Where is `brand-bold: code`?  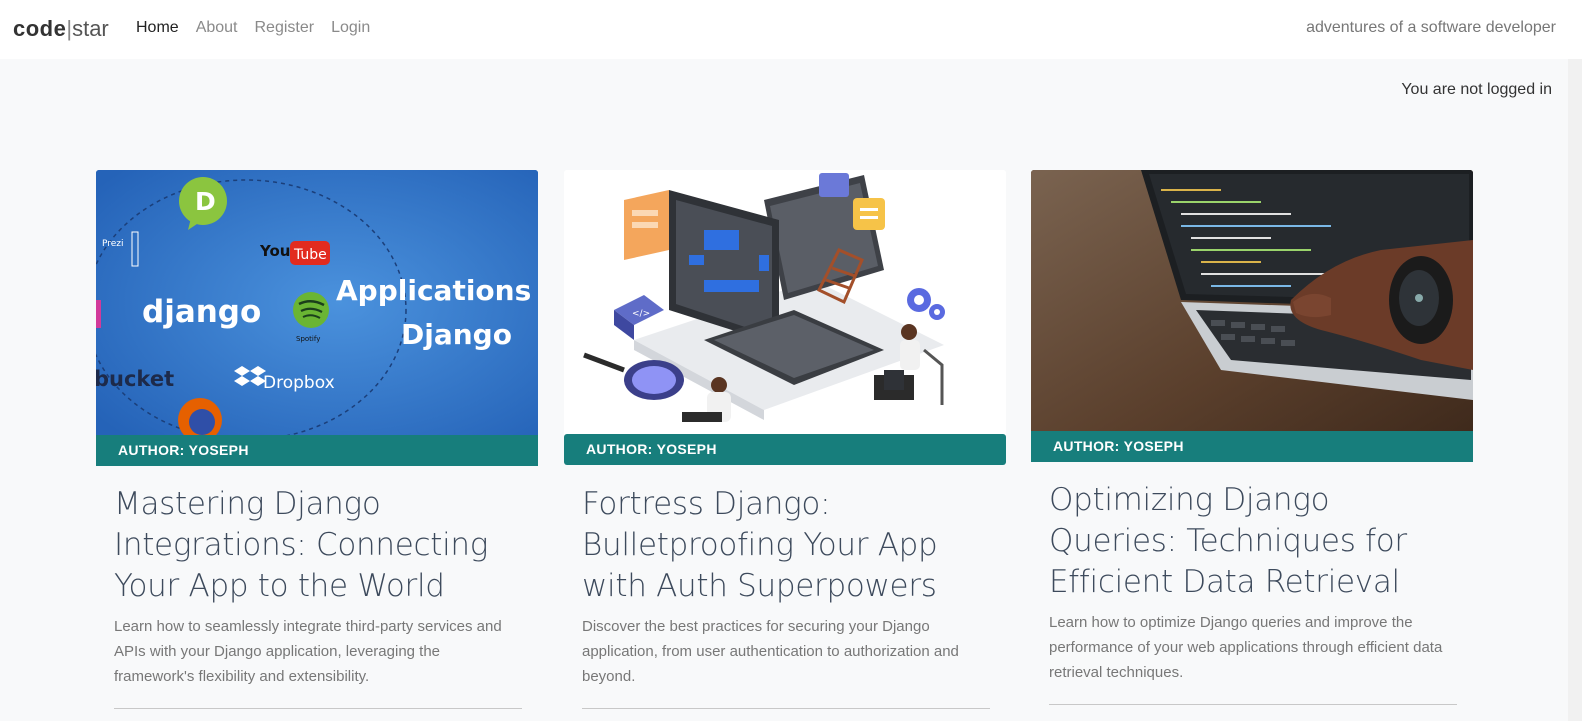 brand-bold: code is located at coordinates (40, 28).